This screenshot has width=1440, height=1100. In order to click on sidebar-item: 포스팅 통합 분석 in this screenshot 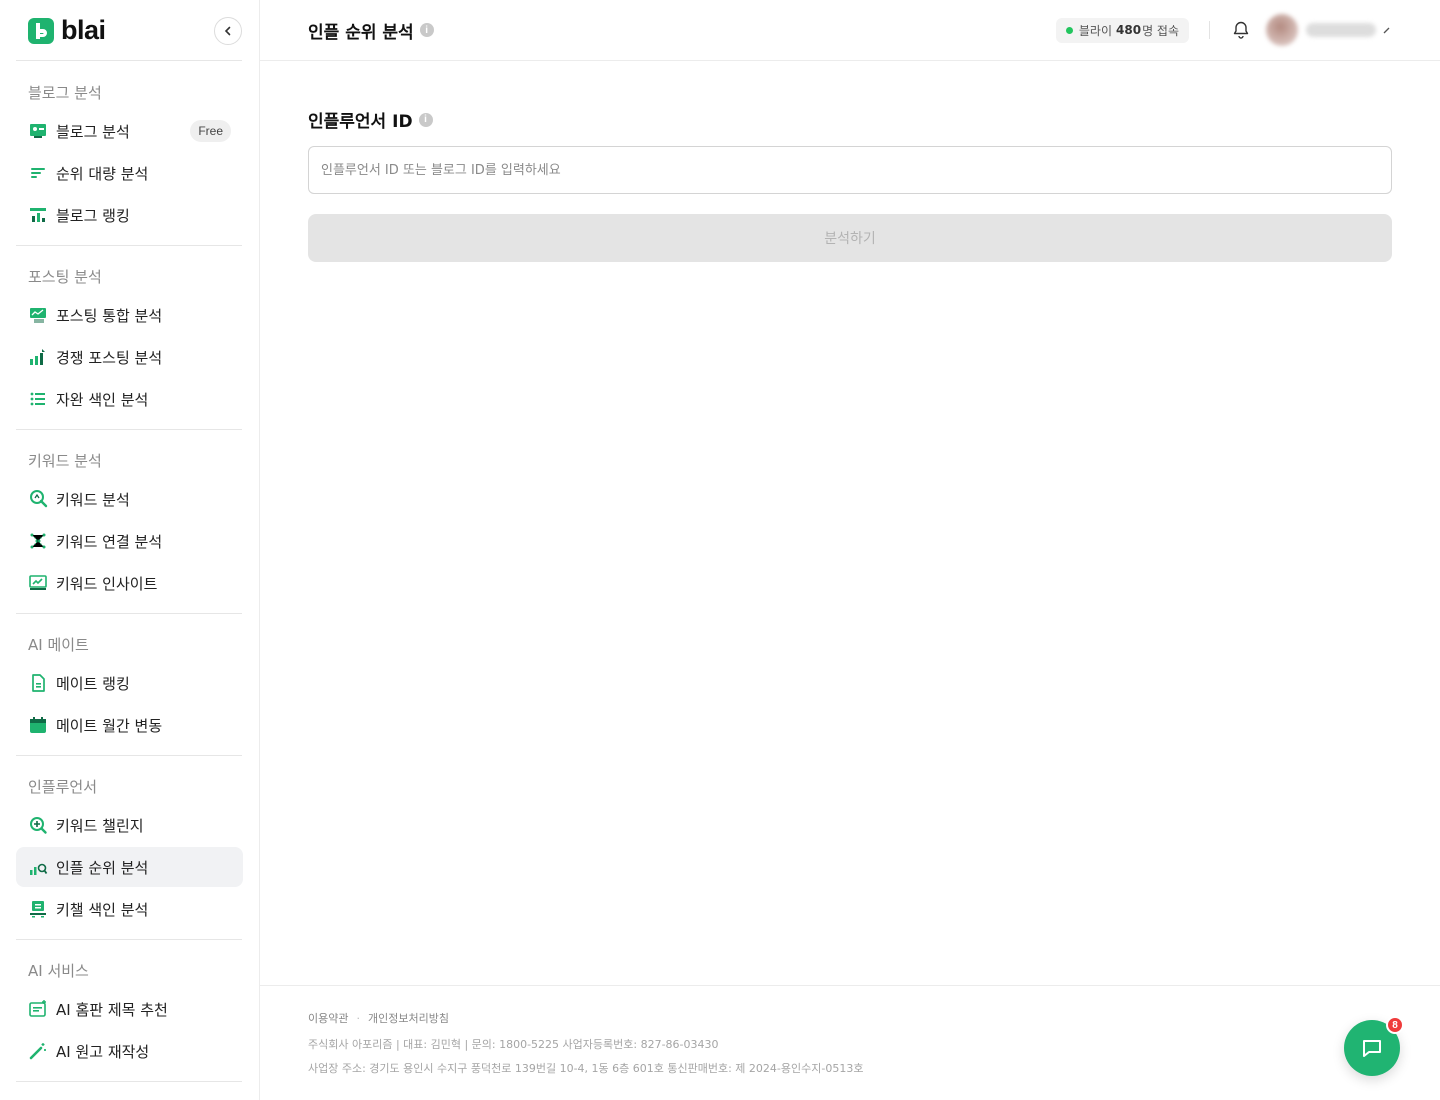, I will do `click(129, 315)`.